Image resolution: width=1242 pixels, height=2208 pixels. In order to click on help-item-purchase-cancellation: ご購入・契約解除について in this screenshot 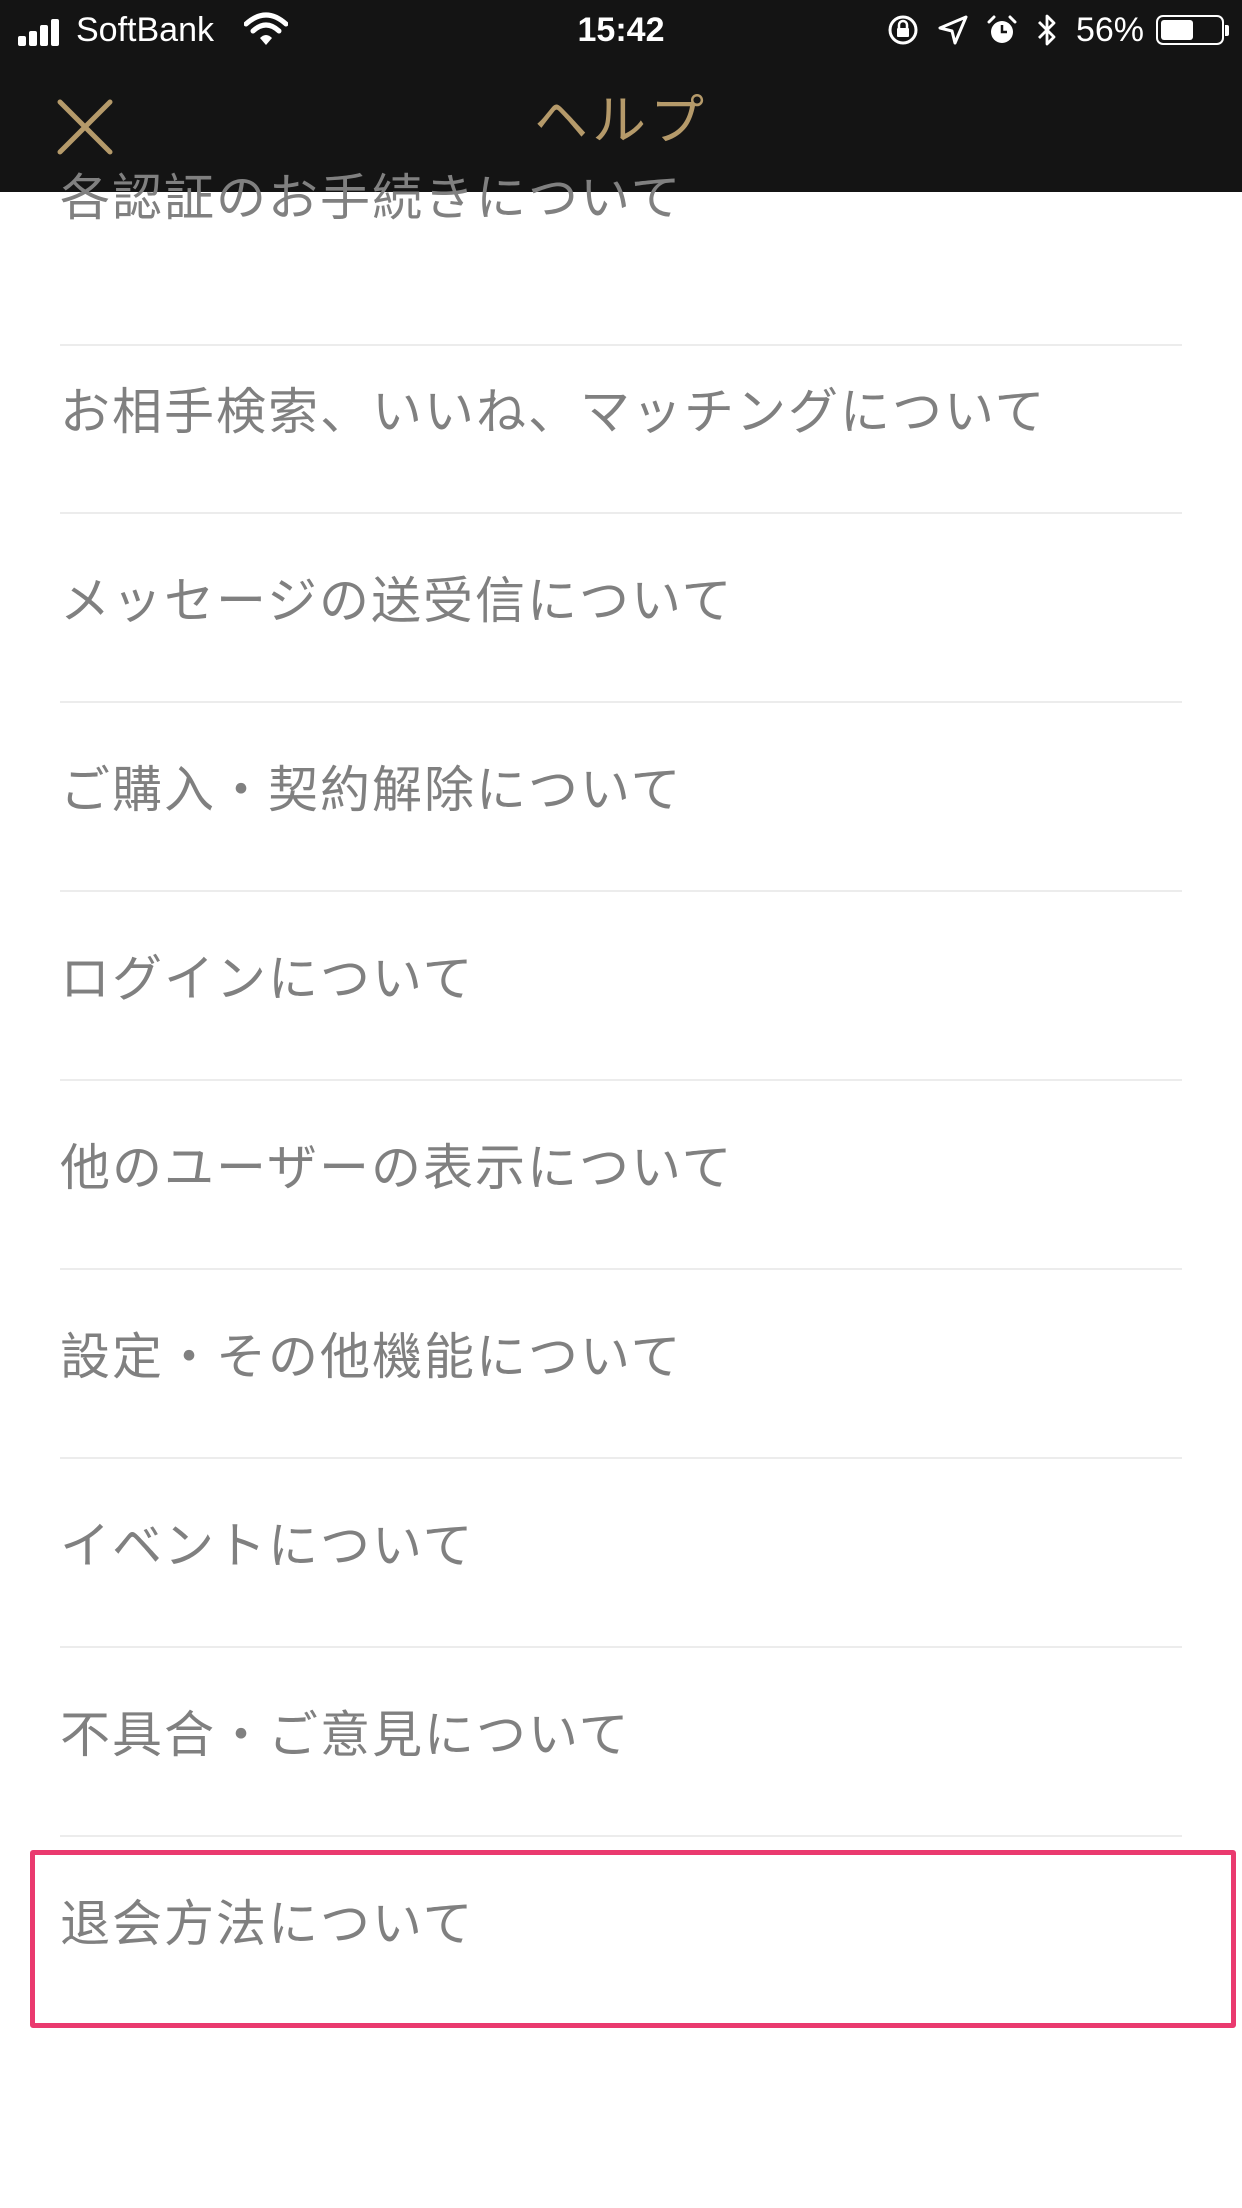, I will do `click(621, 798)`.